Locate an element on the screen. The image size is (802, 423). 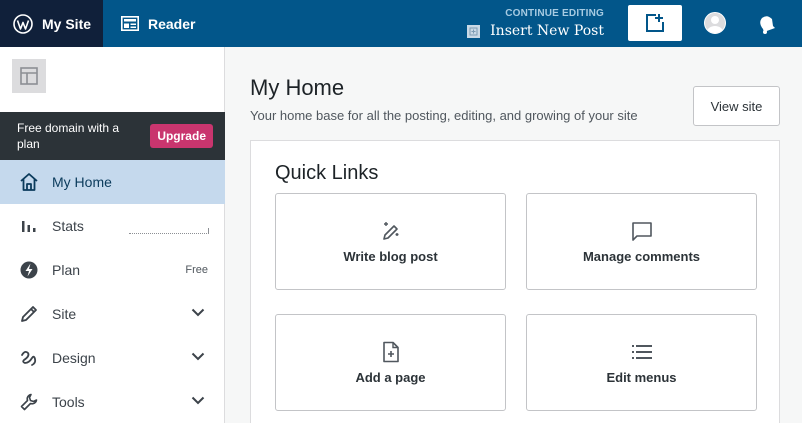
sidebar-item-label: Design is located at coordinates (74, 358).